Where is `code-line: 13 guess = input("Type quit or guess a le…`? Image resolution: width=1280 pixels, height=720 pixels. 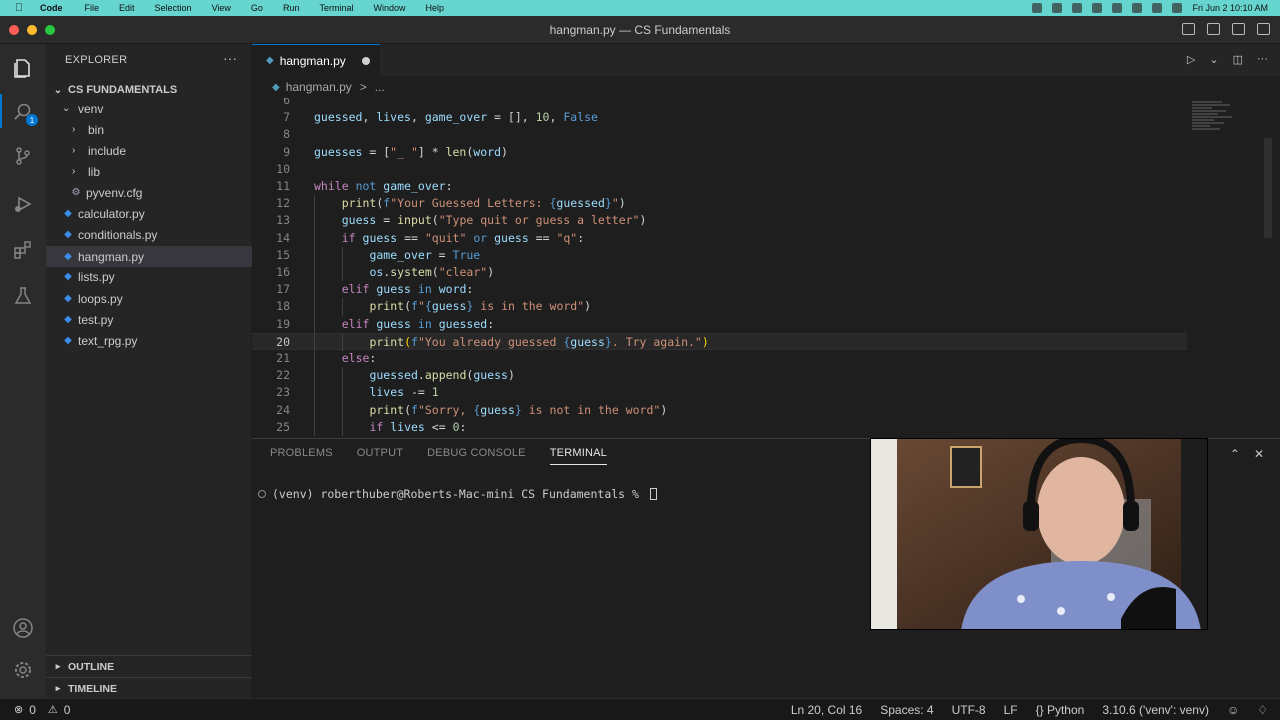 code-line: 13 guess = input("Type quit or guess a le… is located at coordinates (719, 221).